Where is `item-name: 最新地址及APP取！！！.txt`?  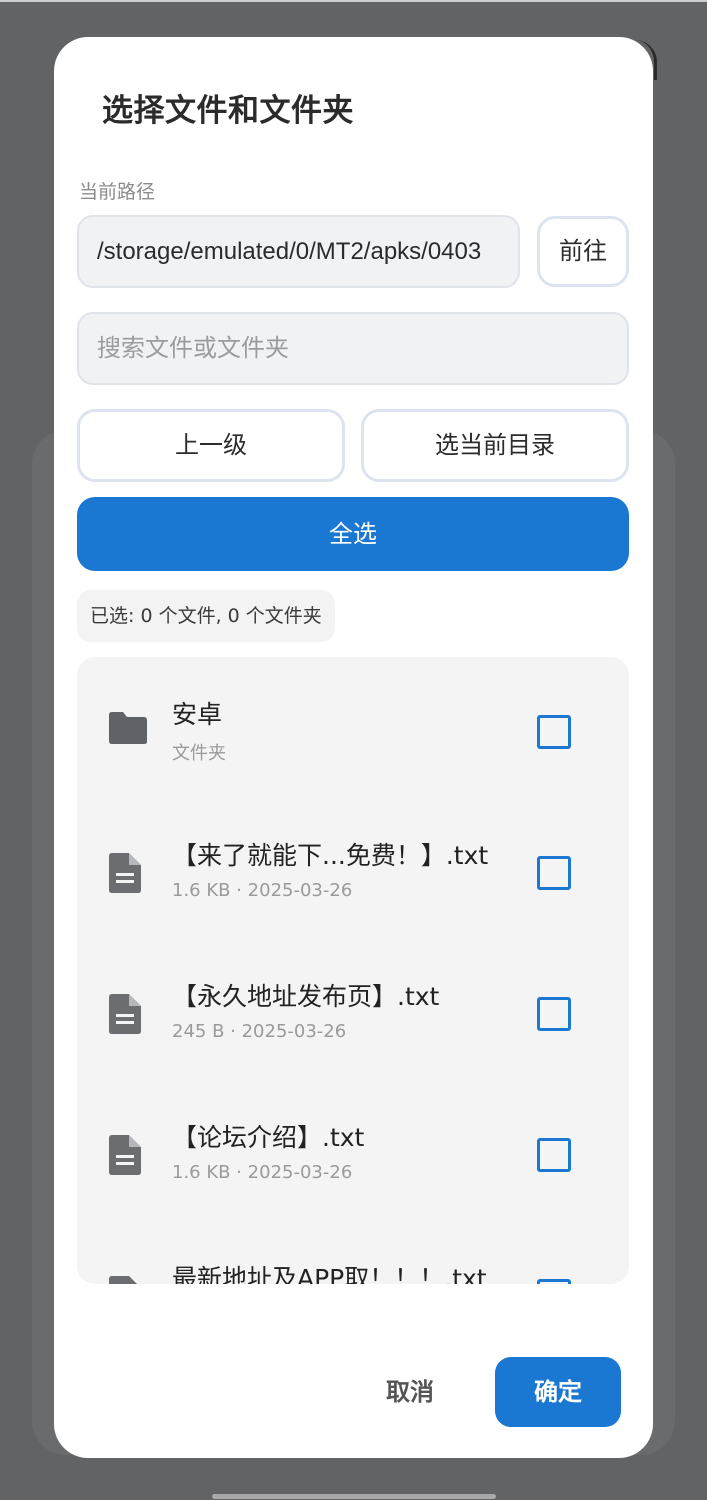 item-name: 最新地址及APP取！！！.txt is located at coordinates (329, 1274).